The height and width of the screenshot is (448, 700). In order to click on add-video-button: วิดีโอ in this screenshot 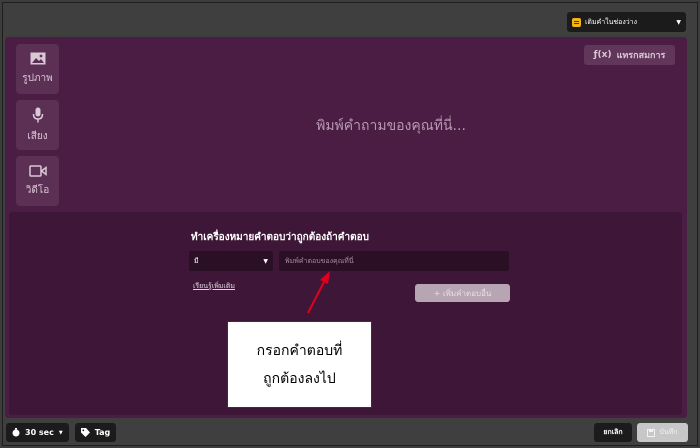, I will do `click(37, 181)`.